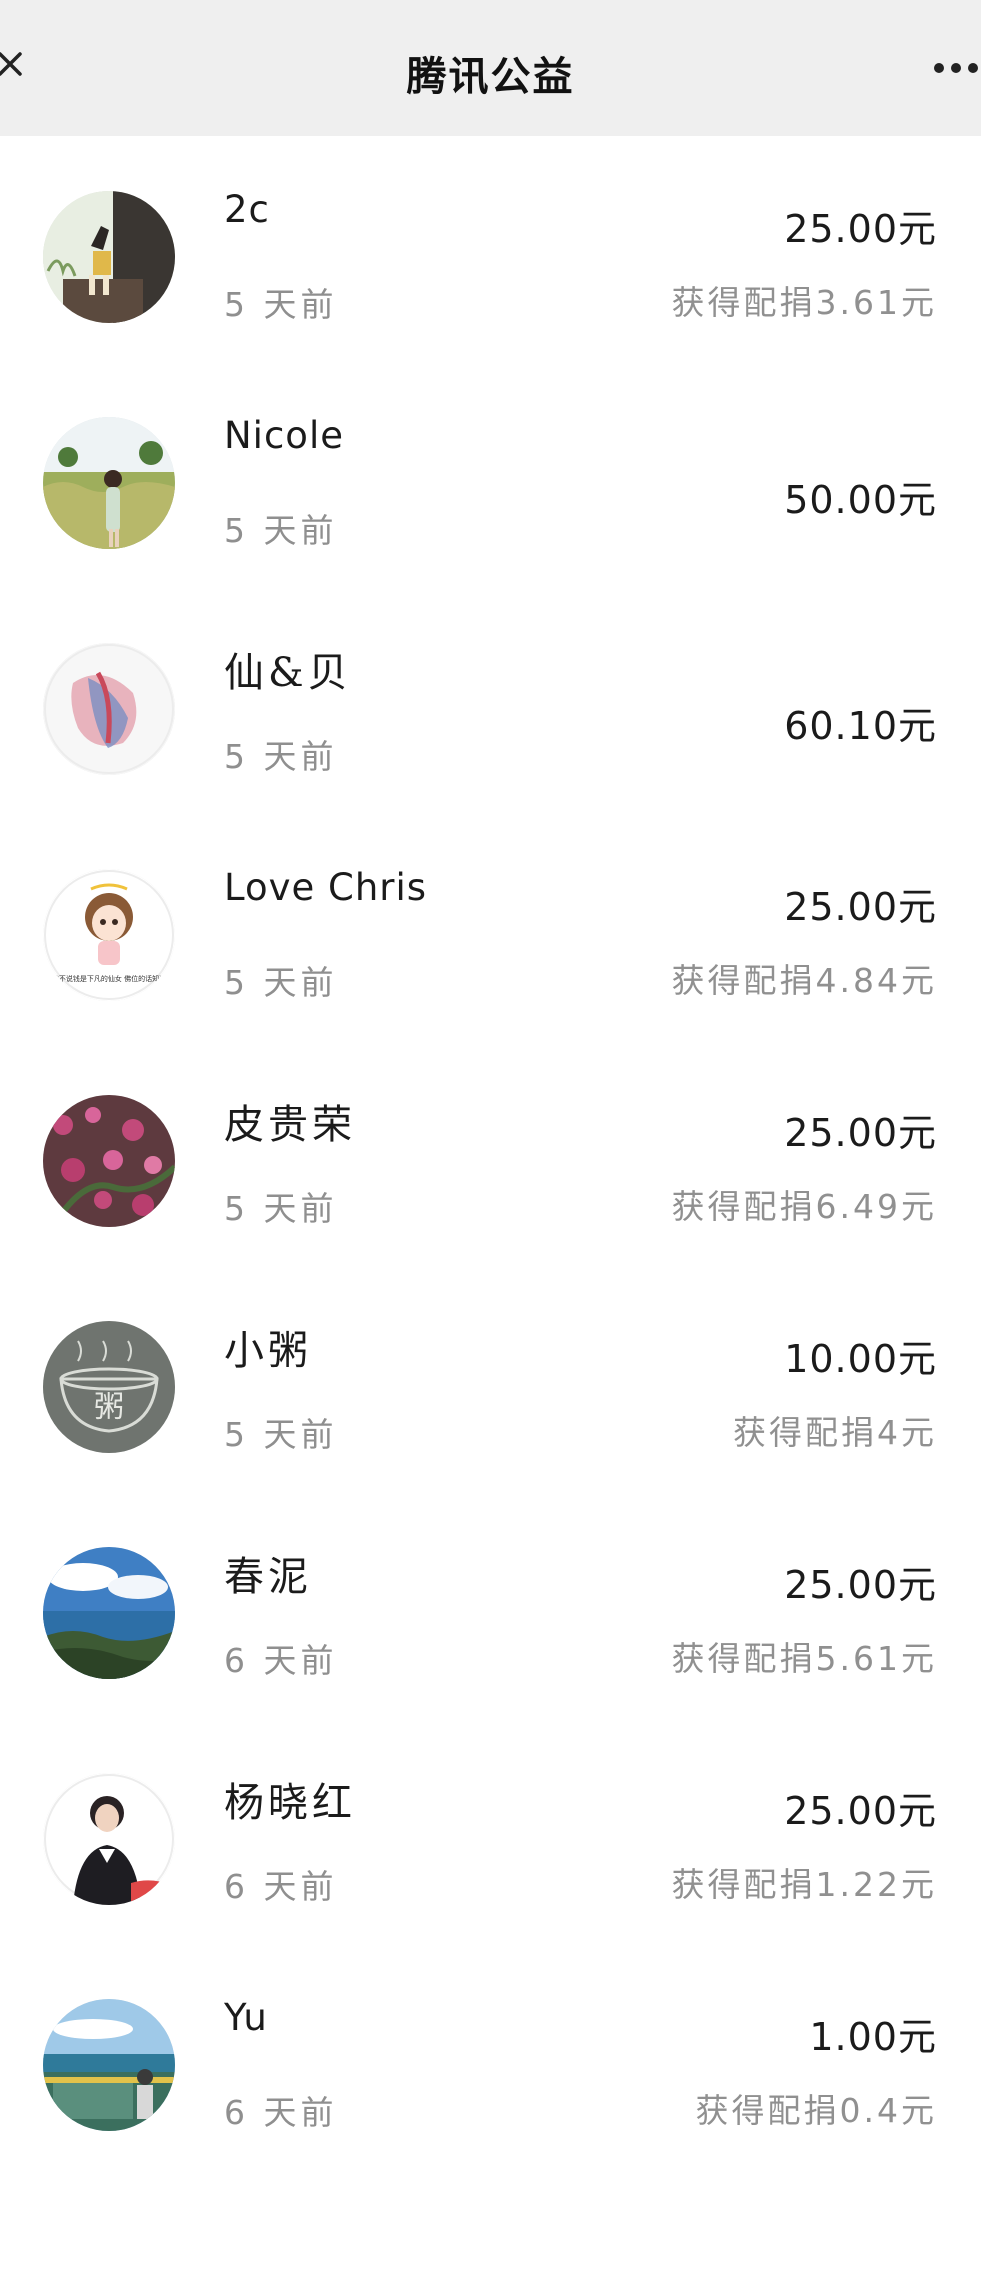  What do you see at coordinates (490, 1379) in the screenshot?
I see `donation-item: 粥 小粥 5 天前 10.00元 获得配捐4元` at bounding box center [490, 1379].